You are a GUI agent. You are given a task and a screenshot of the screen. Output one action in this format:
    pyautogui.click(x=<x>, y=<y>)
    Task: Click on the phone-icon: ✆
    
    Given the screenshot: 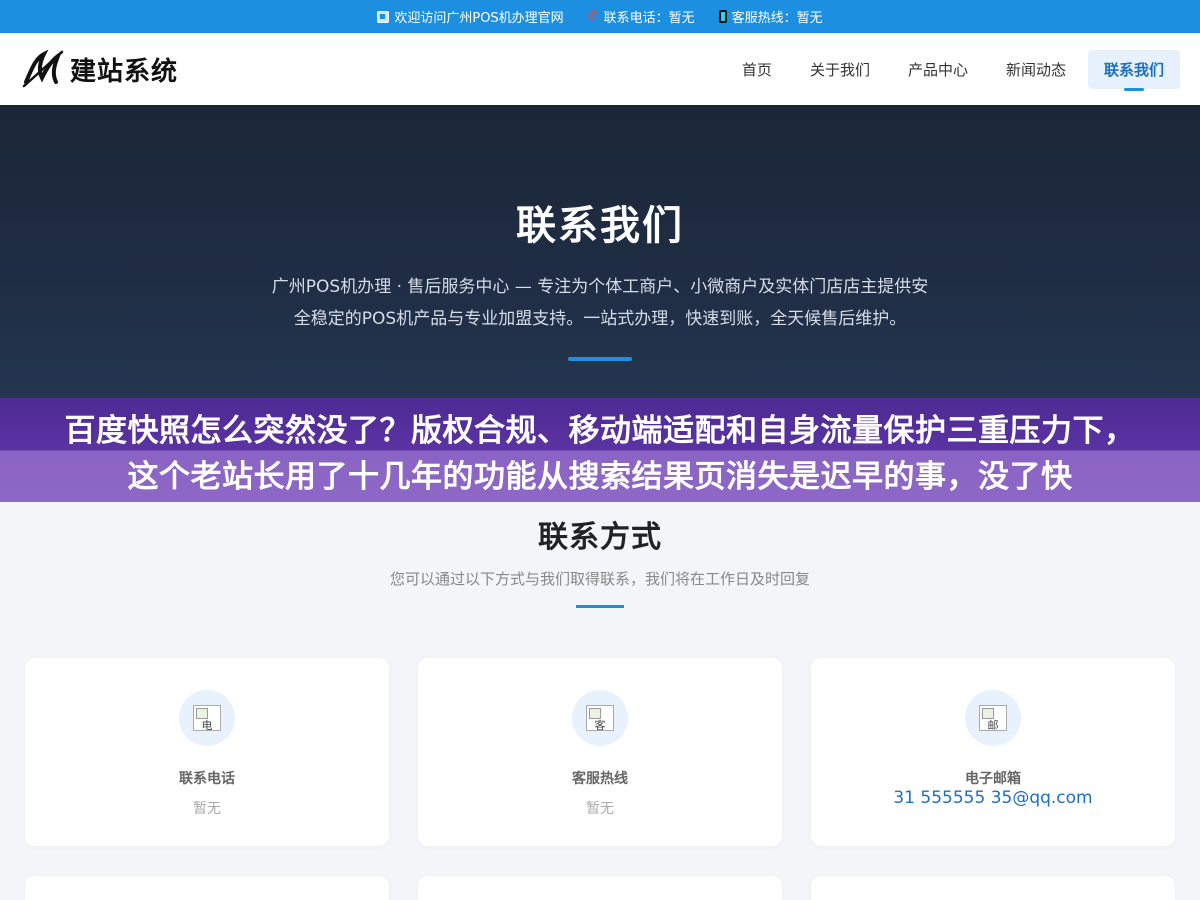 What is the action you would take?
    pyautogui.click(x=593, y=16)
    